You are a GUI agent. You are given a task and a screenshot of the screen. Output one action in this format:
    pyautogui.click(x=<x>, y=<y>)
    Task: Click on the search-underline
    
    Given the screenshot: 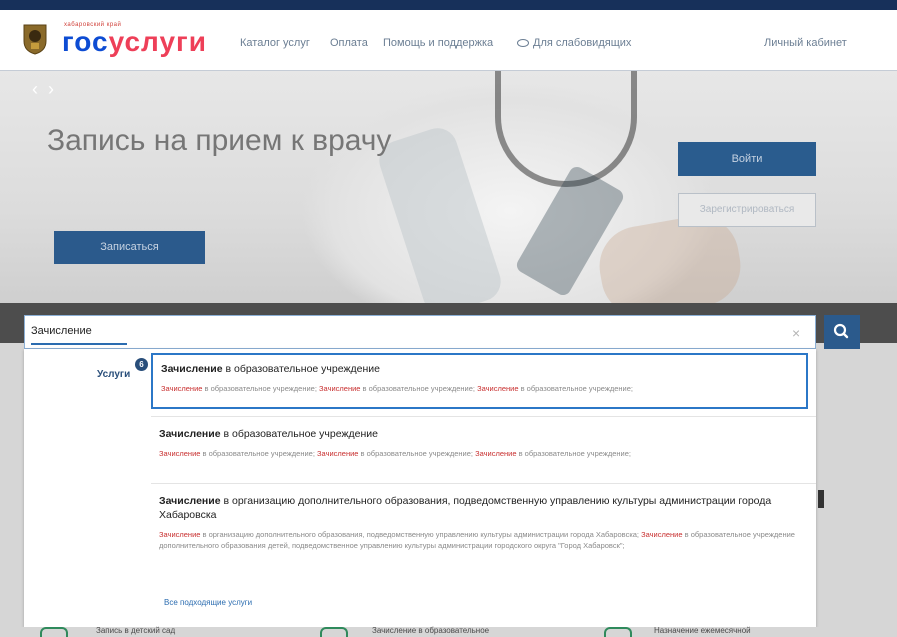 What is the action you would take?
    pyautogui.click(x=79, y=344)
    